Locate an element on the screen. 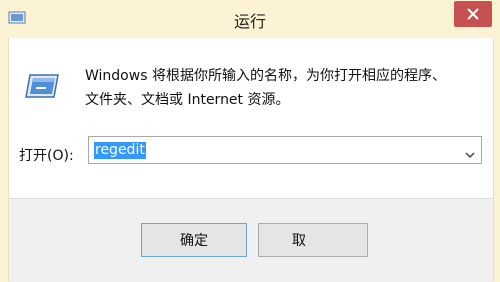 Image resolution: width=500 pixels, height=282 pixels. description-line-2: 文件夹、文档或 Internet 资源。 is located at coordinates (187, 100).